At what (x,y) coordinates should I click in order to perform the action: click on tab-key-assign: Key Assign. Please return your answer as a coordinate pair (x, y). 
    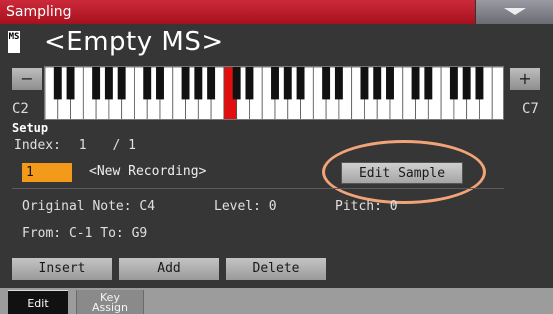
    Looking at the image, I should click on (110, 302).